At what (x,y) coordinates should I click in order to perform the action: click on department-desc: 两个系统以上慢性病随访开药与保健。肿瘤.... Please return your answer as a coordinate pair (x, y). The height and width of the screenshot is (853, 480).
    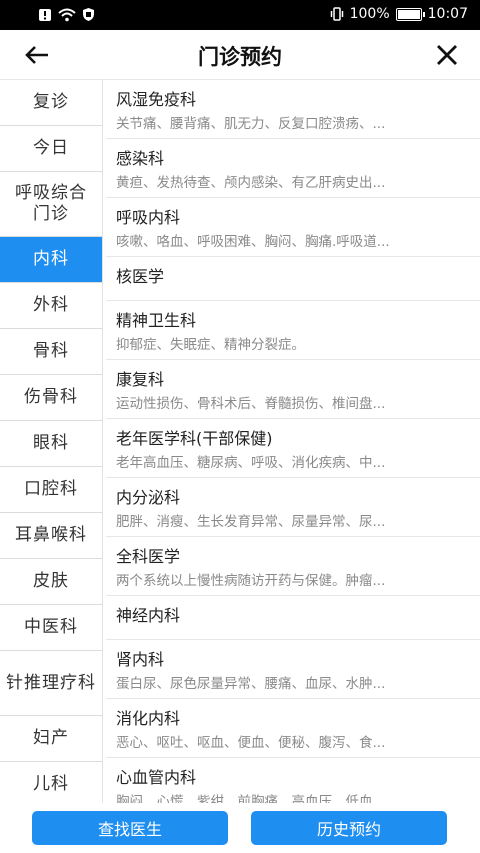
    Looking at the image, I should click on (251, 581).